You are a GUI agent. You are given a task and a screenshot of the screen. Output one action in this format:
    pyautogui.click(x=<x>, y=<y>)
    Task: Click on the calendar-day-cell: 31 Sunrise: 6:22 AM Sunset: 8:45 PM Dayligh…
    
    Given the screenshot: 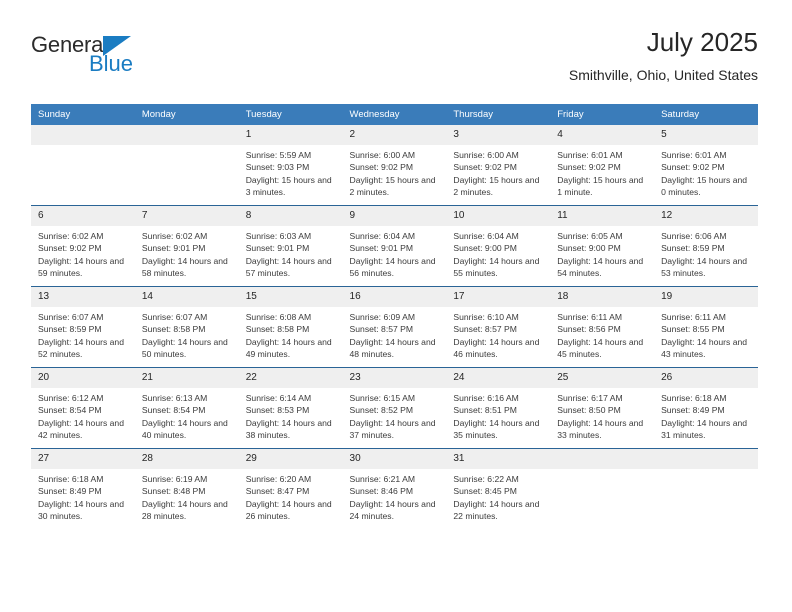 What is the action you would take?
    pyautogui.click(x=498, y=488)
    